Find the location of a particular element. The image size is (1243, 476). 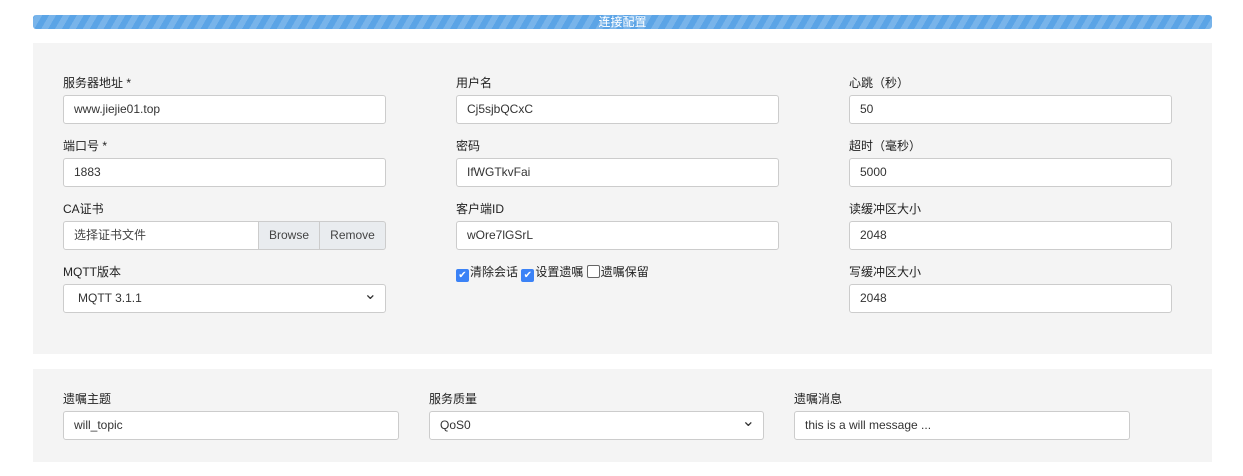

clean-session-label: 清除会话 is located at coordinates (494, 272).